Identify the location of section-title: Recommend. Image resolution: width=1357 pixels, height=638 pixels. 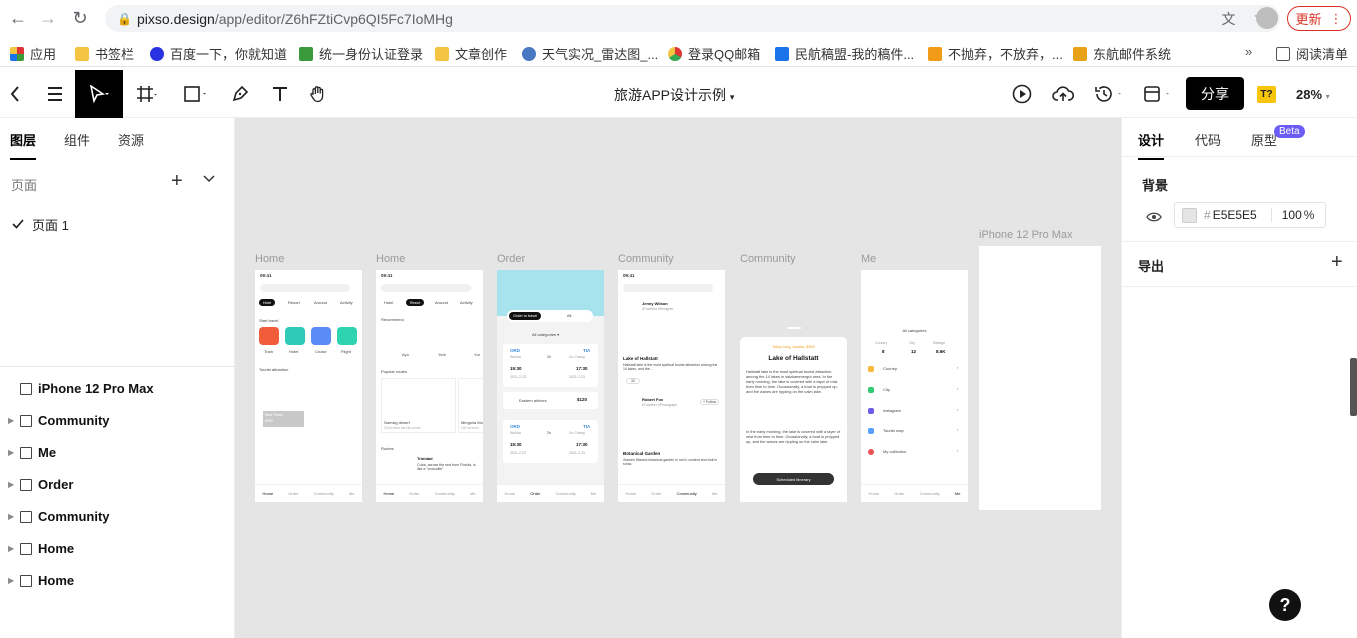
(392, 319).